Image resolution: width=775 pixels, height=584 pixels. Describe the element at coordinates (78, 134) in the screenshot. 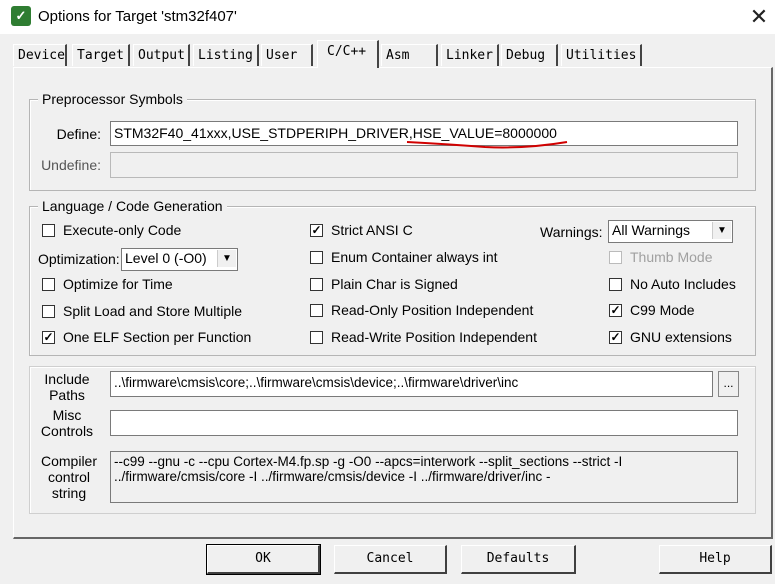

I see `define-label: Define:` at that location.